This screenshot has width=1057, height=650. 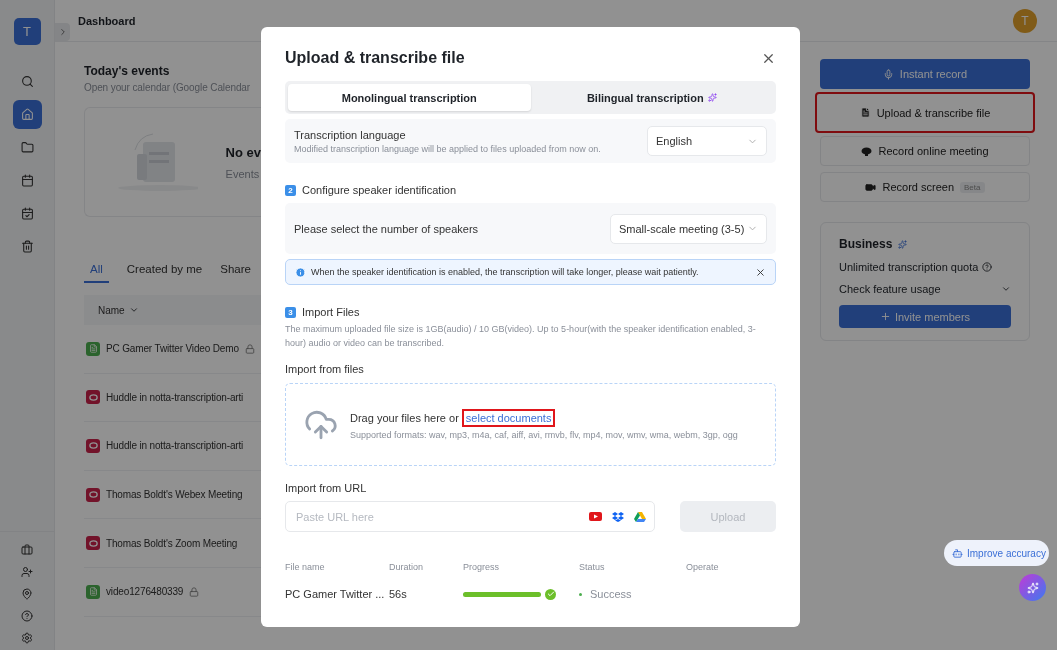 I want to click on drop-text: Drag your files here or, so click(x=404, y=418).